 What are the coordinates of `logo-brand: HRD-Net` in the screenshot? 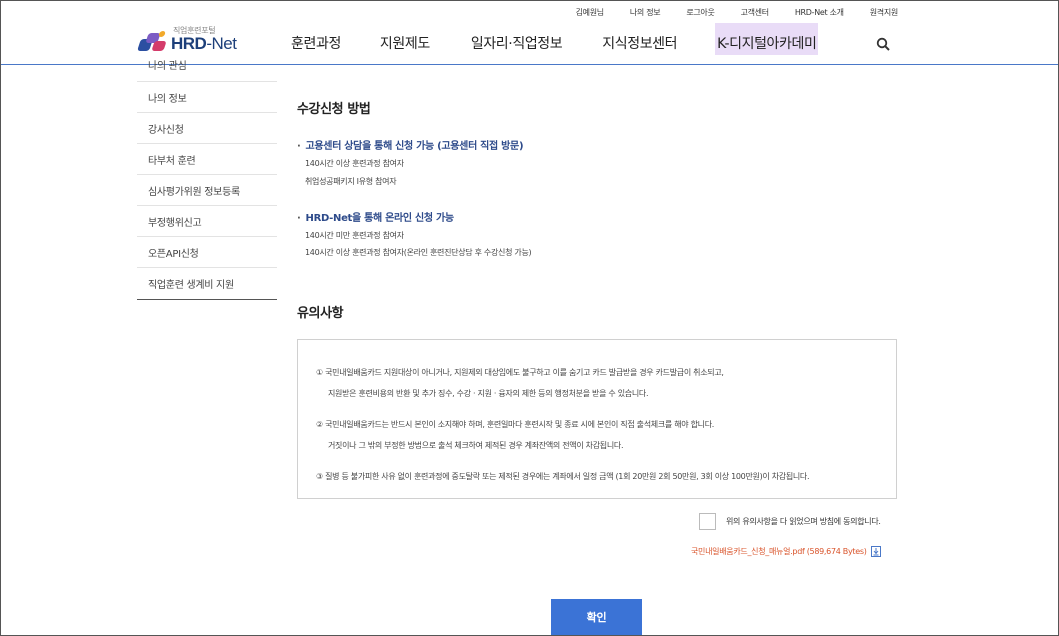 It's located at (204, 43).